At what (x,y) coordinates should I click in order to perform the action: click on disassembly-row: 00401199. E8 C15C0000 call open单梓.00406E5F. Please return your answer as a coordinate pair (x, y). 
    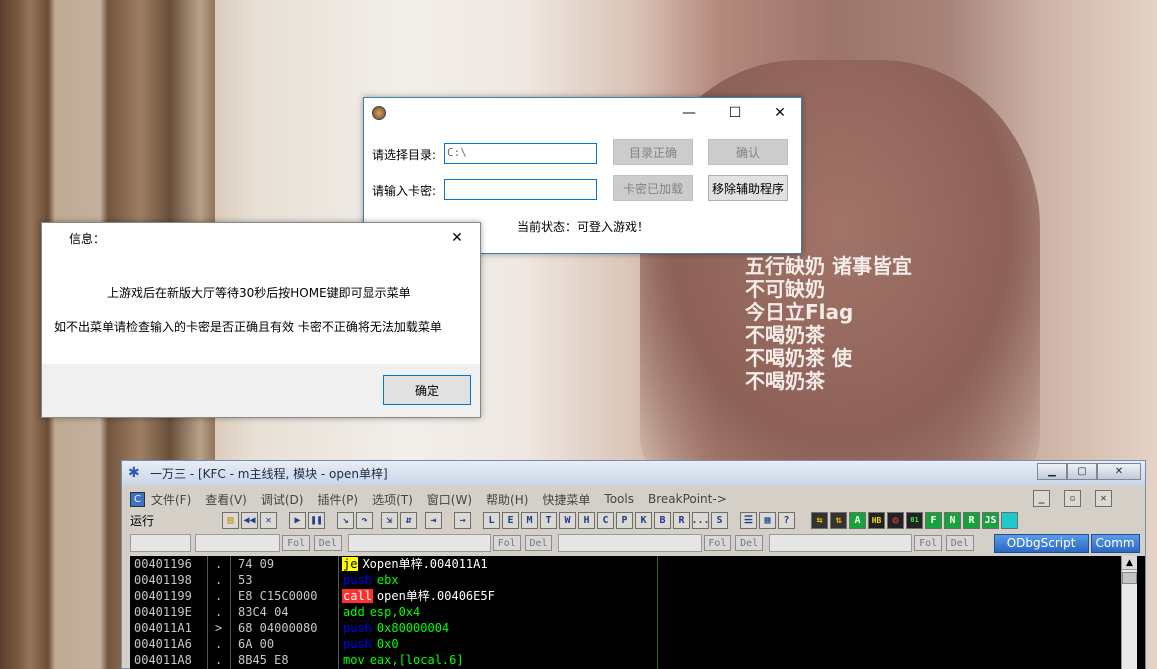
    Looking at the image, I should click on (625, 596).